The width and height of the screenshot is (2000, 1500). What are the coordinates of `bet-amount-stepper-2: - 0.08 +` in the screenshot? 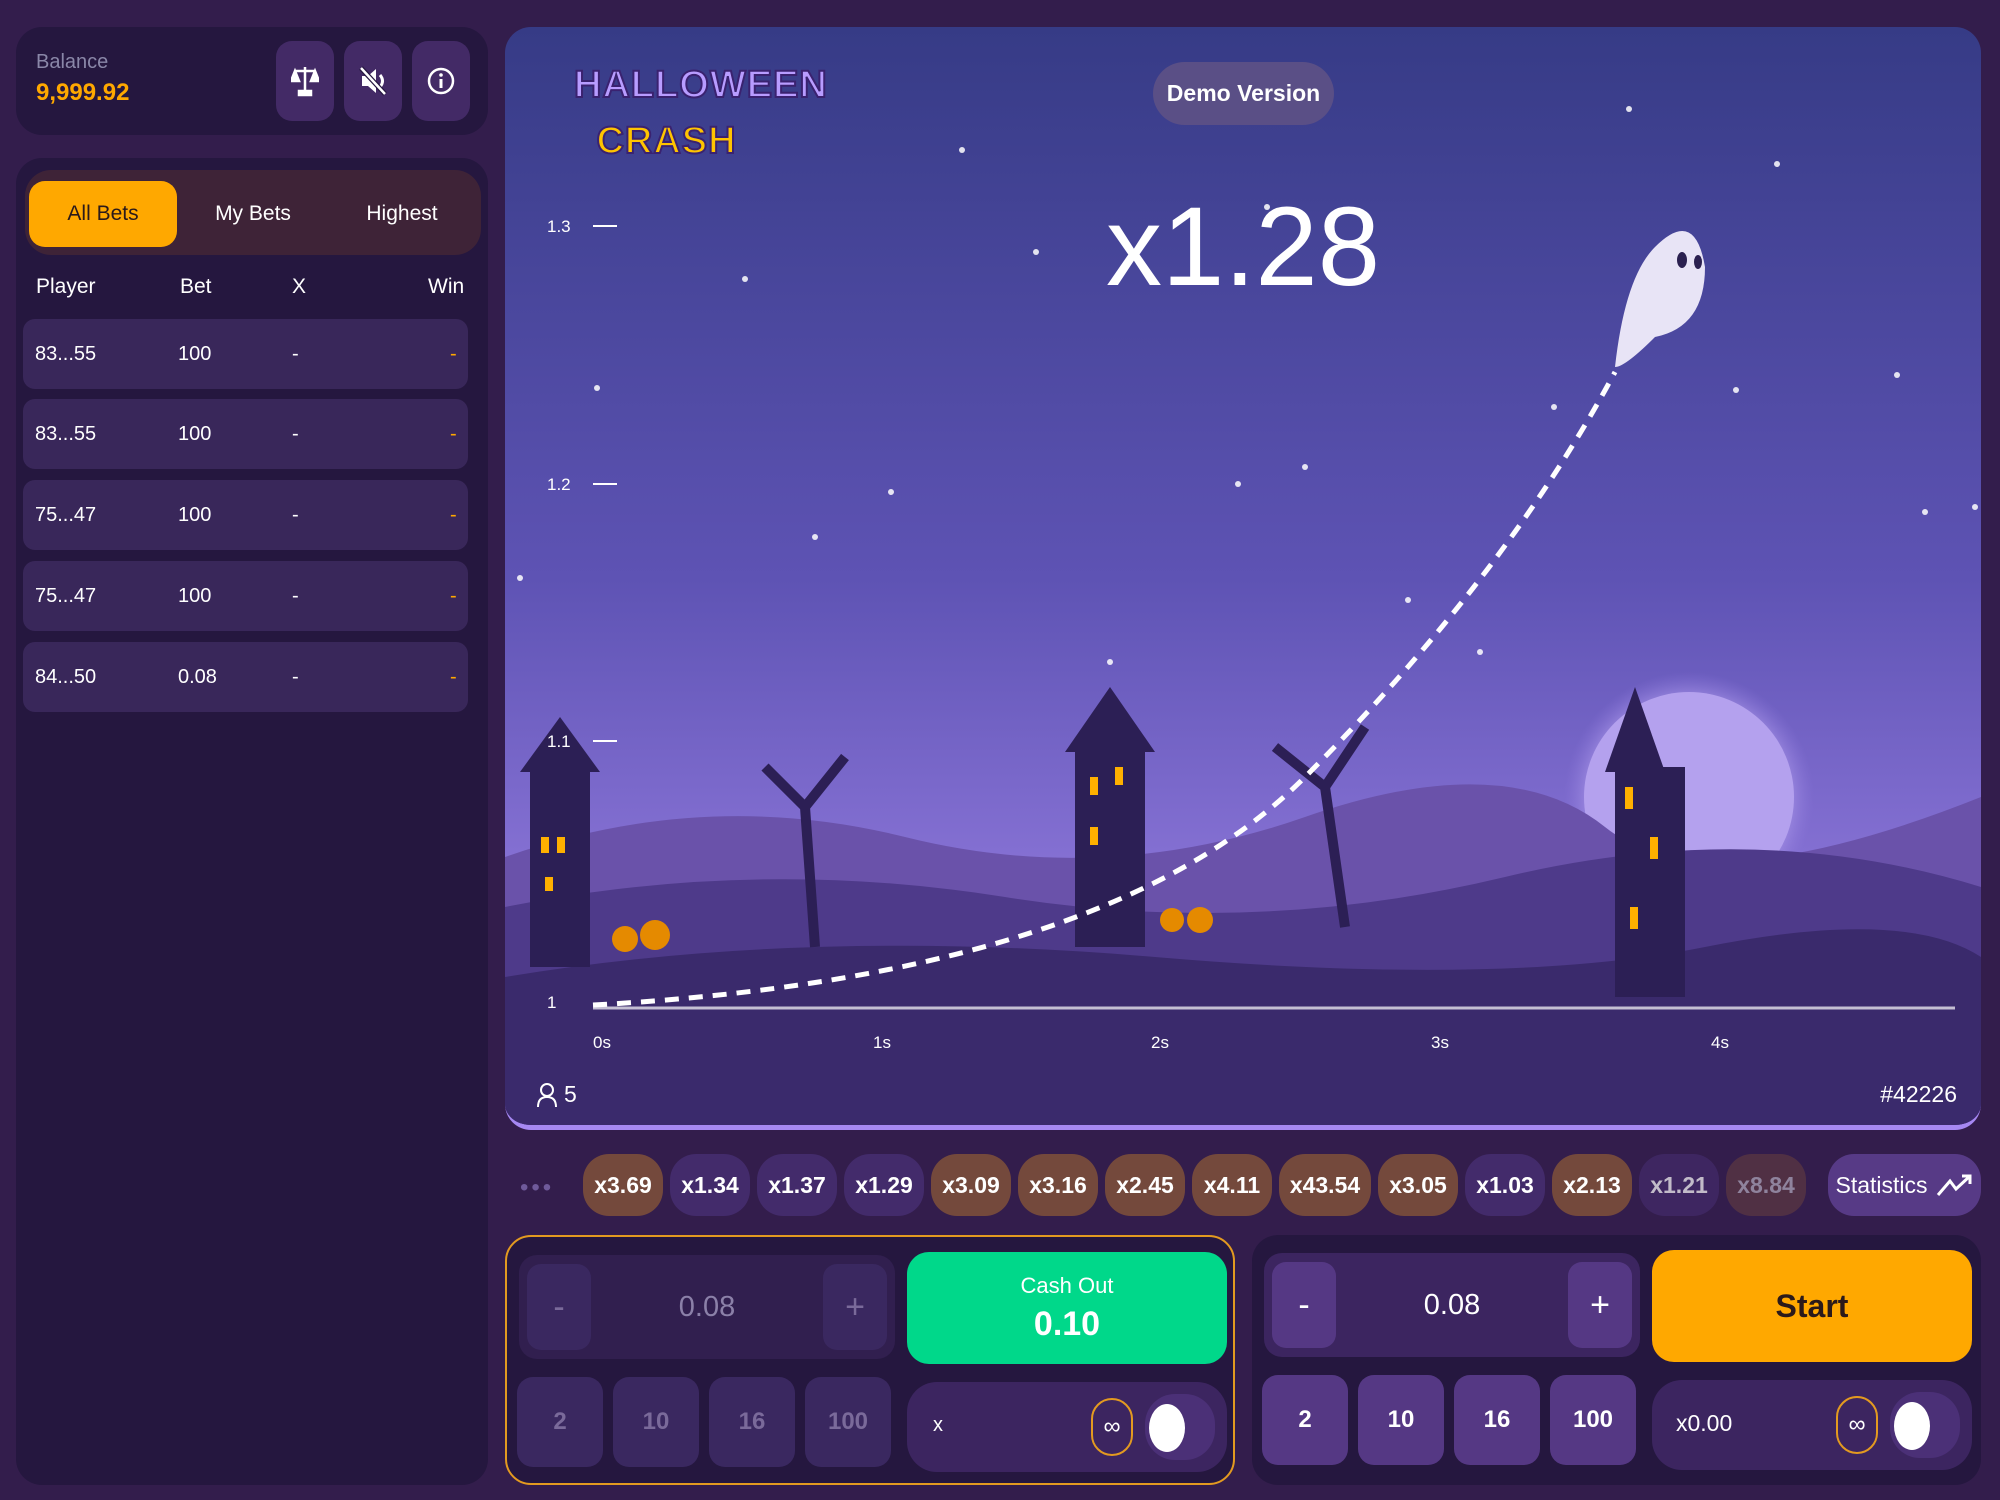 It's located at (1452, 1305).